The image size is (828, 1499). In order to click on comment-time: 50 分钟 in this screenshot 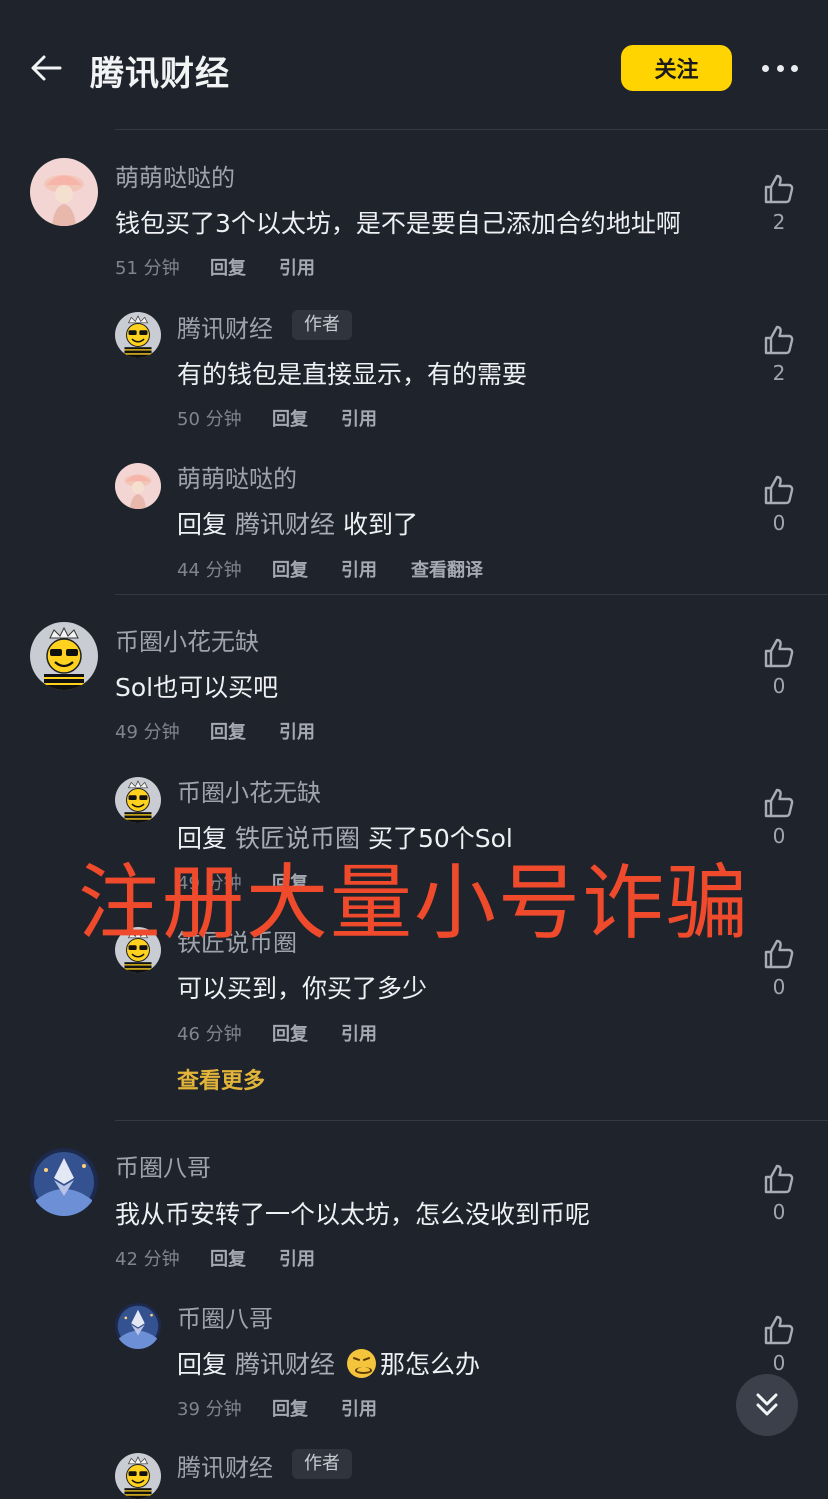, I will do `click(209, 419)`.